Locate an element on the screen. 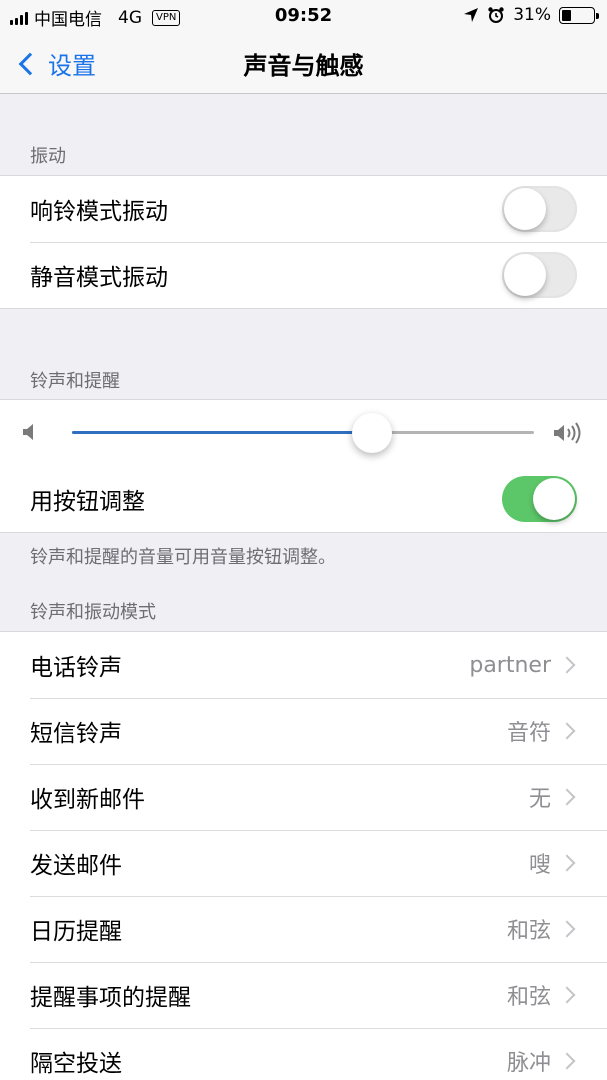  adjust-with-buttons-row: 用按钮调整 is located at coordinates (303, 499).